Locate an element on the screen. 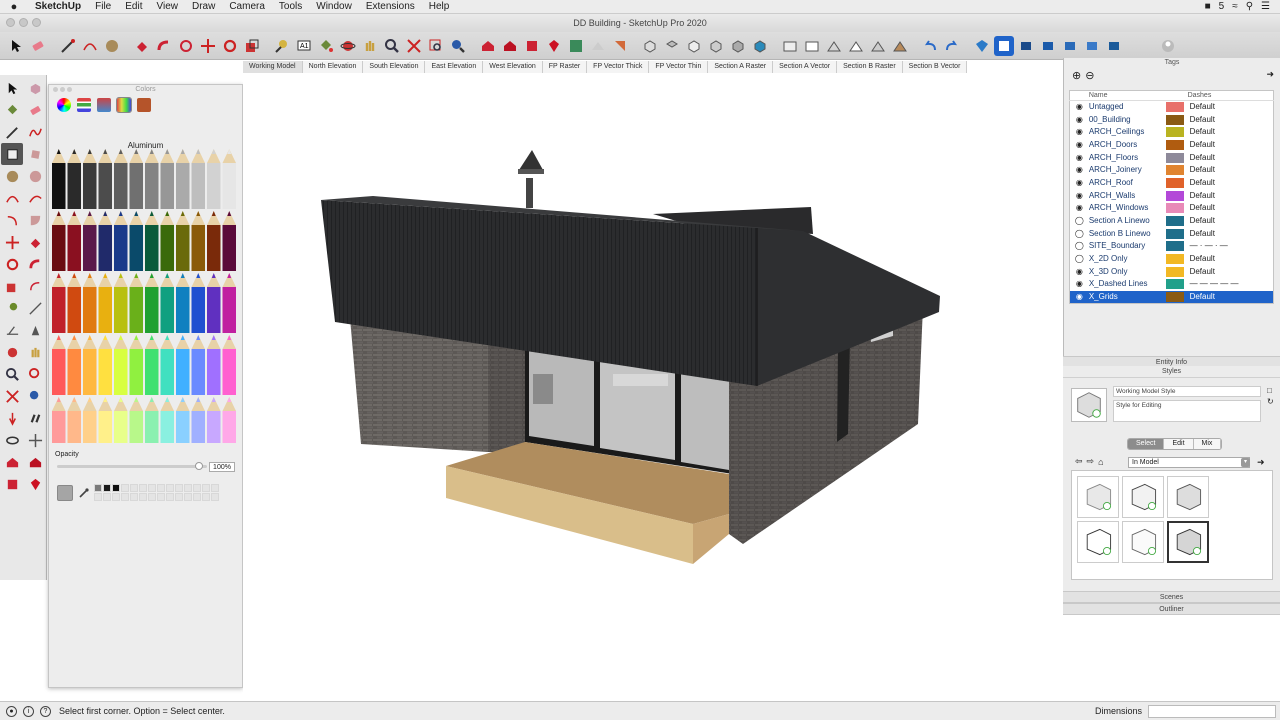 The image size is (1280, 720). tag-row: ◉ X_3D Only Default is located at coordinates (1172, 271).